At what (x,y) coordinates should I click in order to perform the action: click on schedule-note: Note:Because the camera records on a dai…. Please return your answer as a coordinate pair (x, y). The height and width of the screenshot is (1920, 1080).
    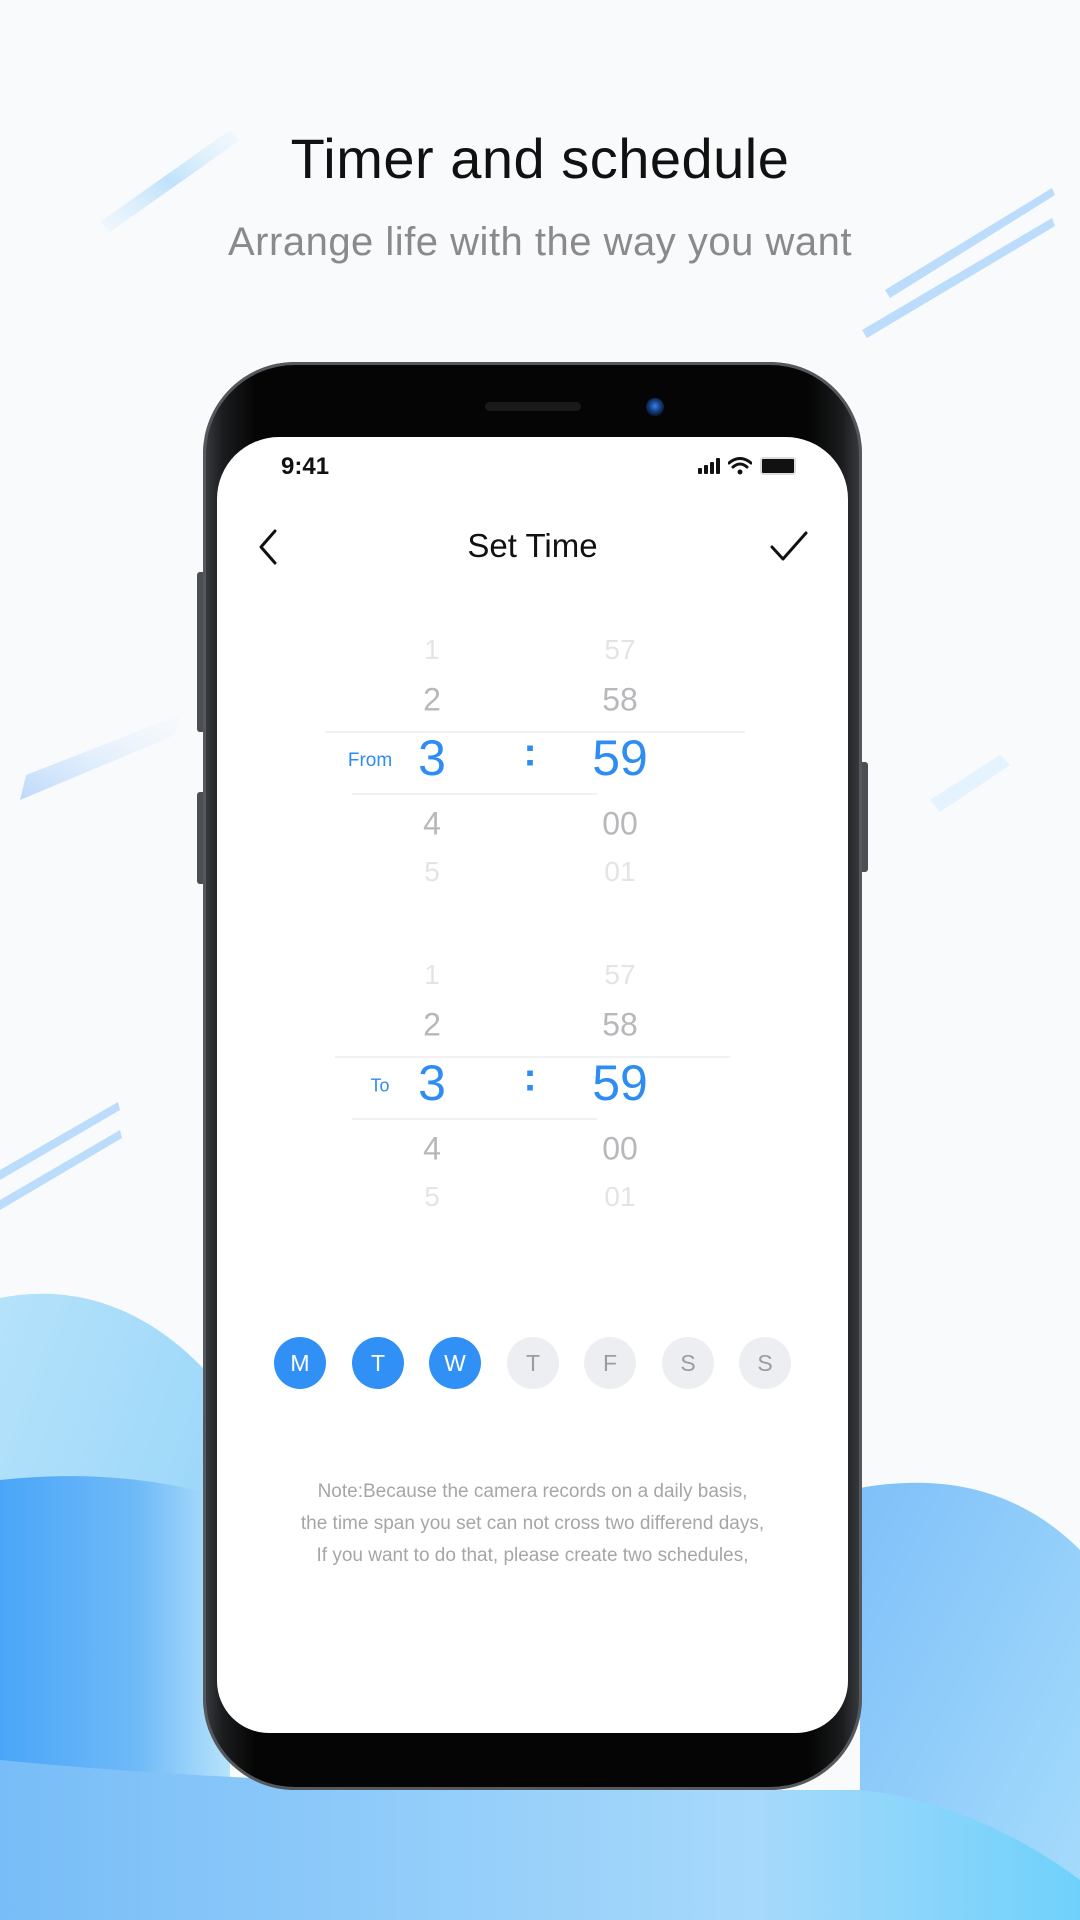
    Looking at the image, I should click on (532, 1524).